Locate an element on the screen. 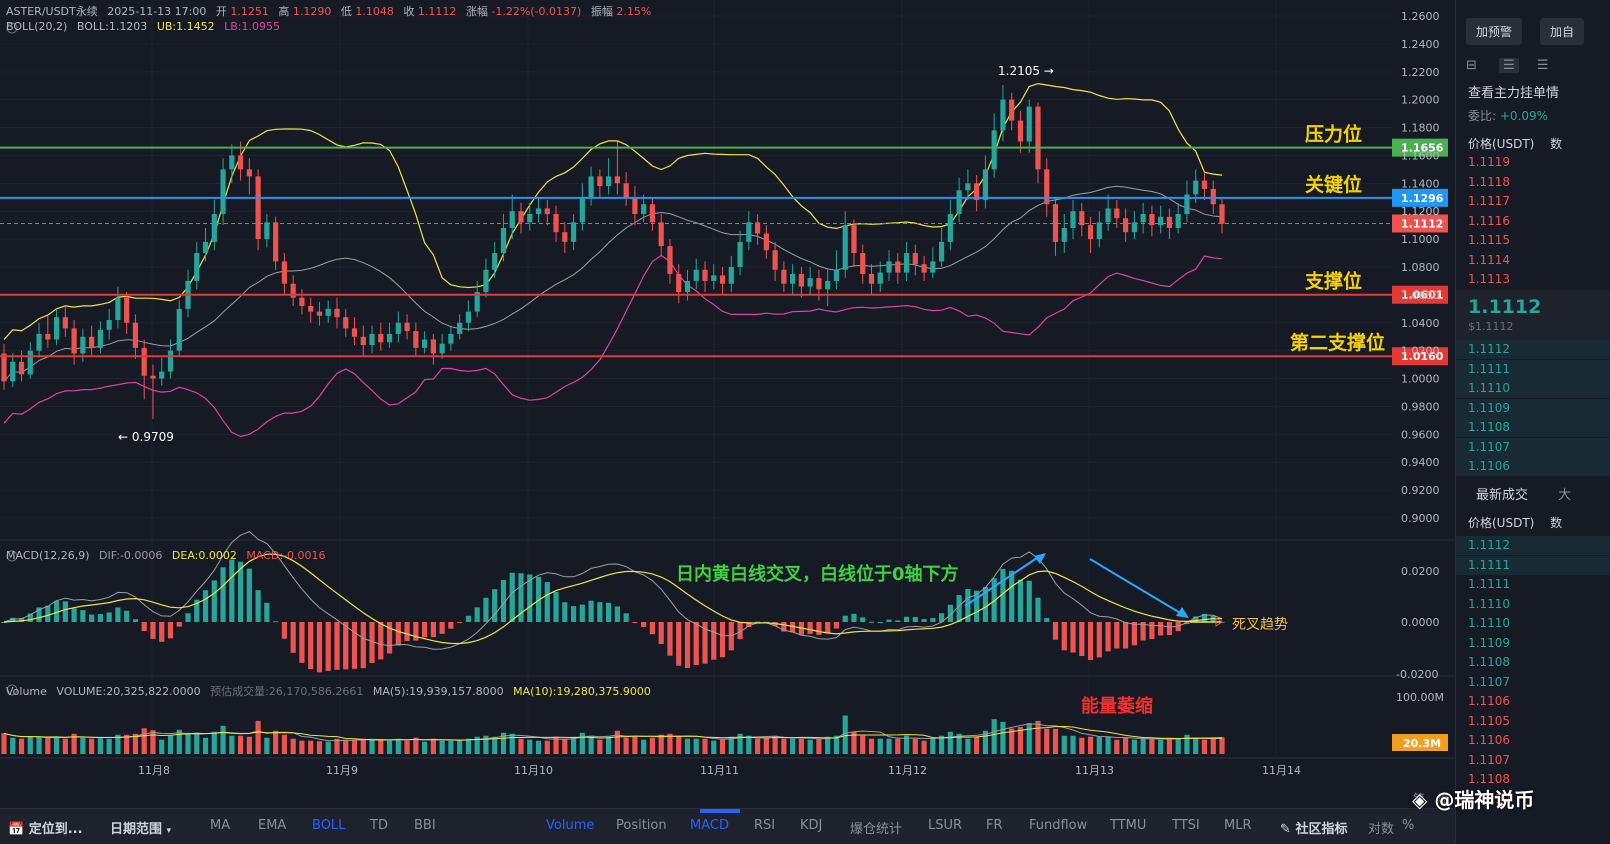 This screenshot has height=844, width=1610. ask-row: 1.1114 is located at coordinates (1489, 260).